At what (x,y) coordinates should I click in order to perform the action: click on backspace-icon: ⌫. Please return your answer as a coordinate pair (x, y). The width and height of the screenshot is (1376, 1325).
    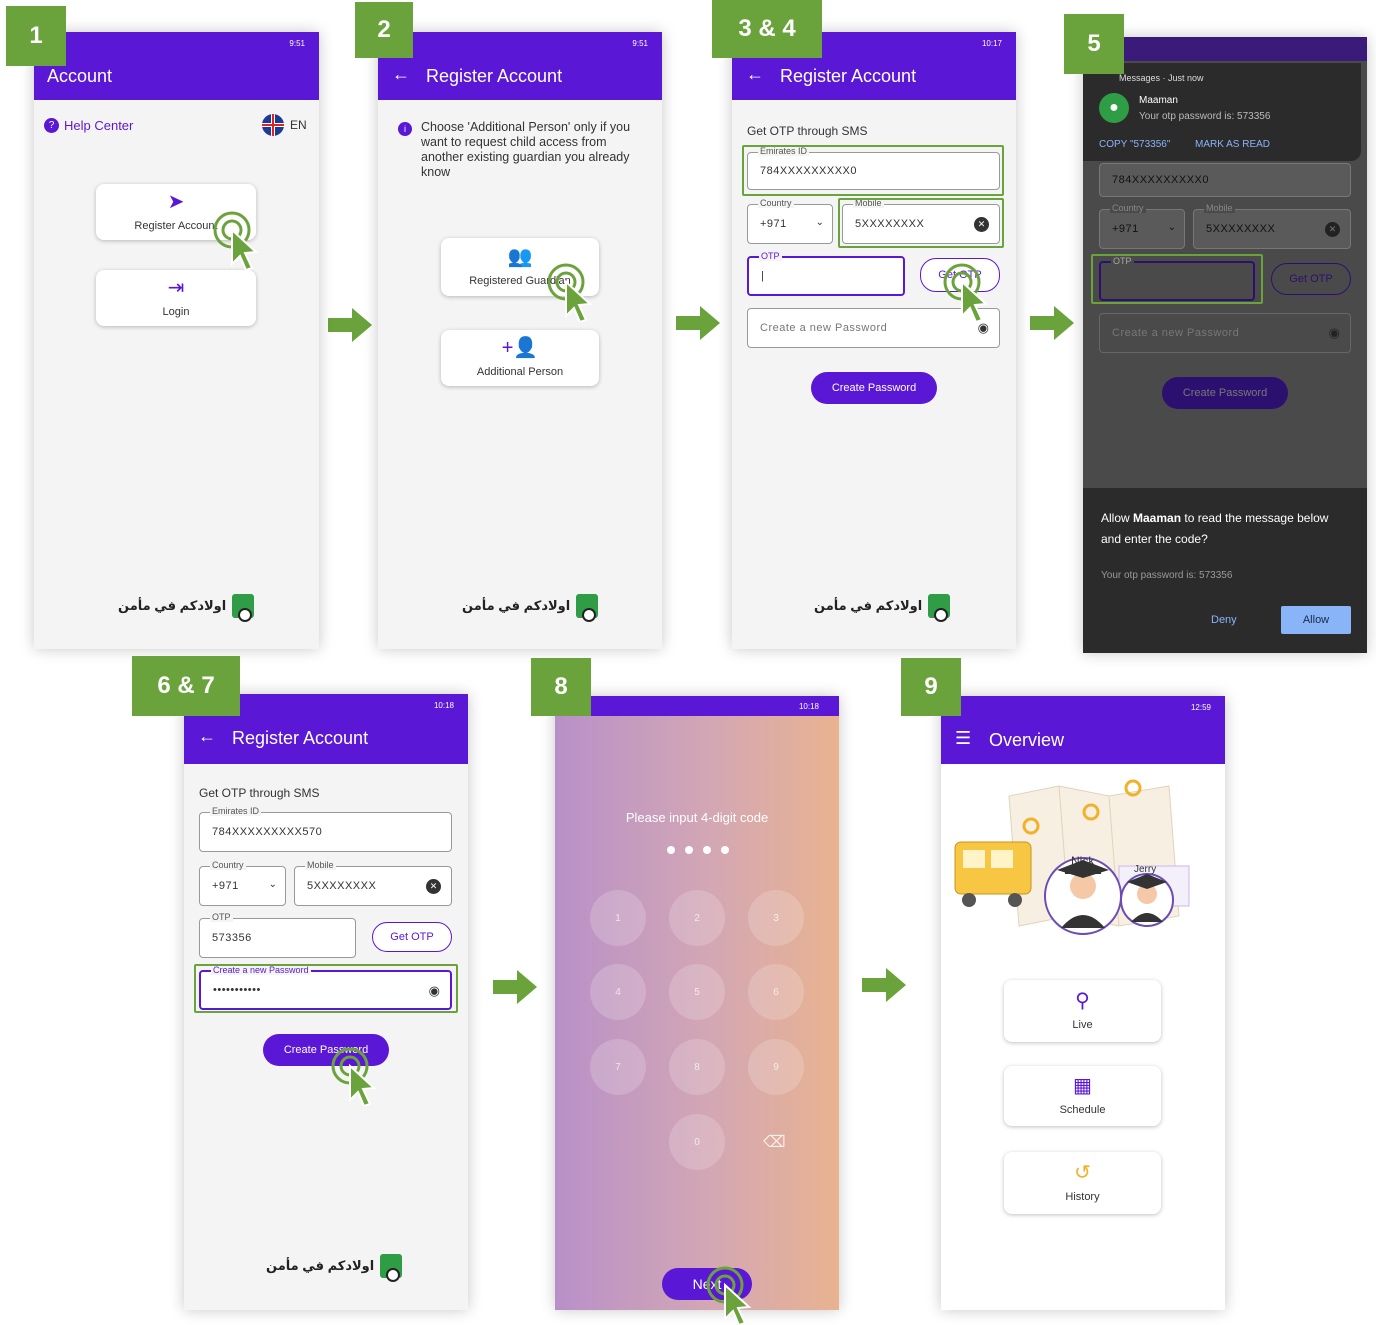
    Looking at the image, I should click on (774, 1142).